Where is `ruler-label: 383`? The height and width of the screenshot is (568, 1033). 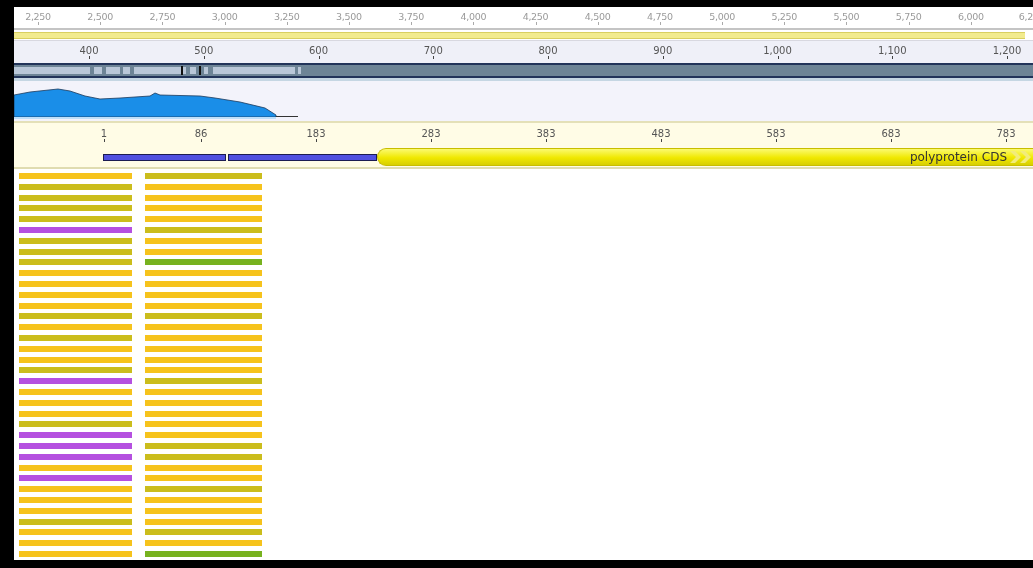 ruler-label: 383 is located at coordinates (546, 133).